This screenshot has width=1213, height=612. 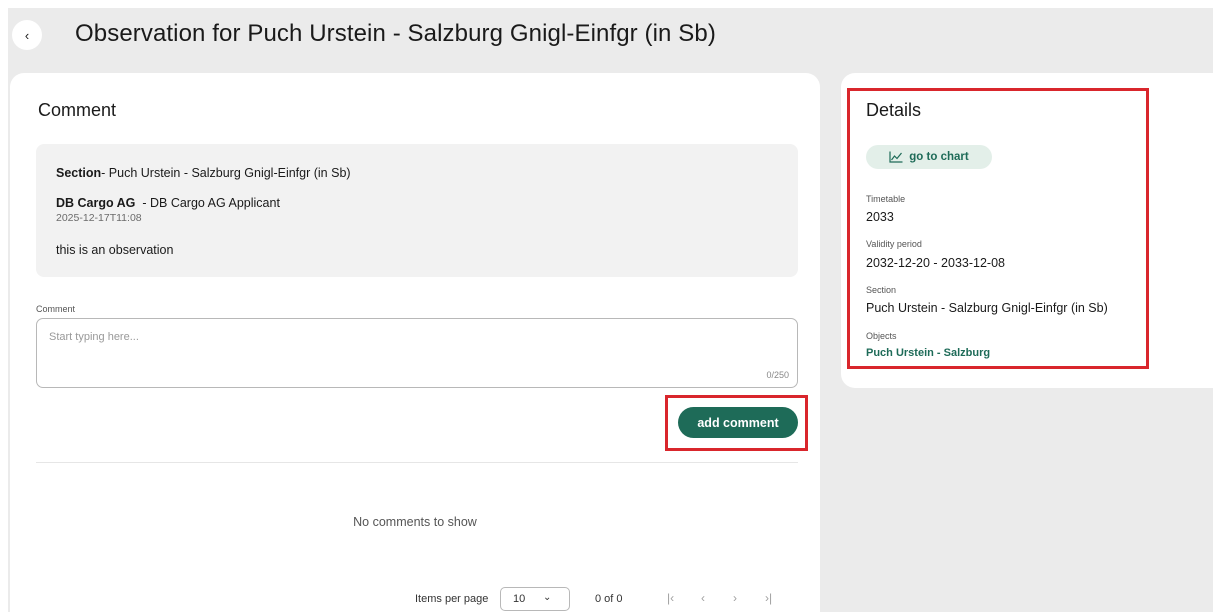 What do you see at coordinates (547, 597) in the screenshot?
I see `chevron-down-icon: ⌄` at bounding box center [547, 597].